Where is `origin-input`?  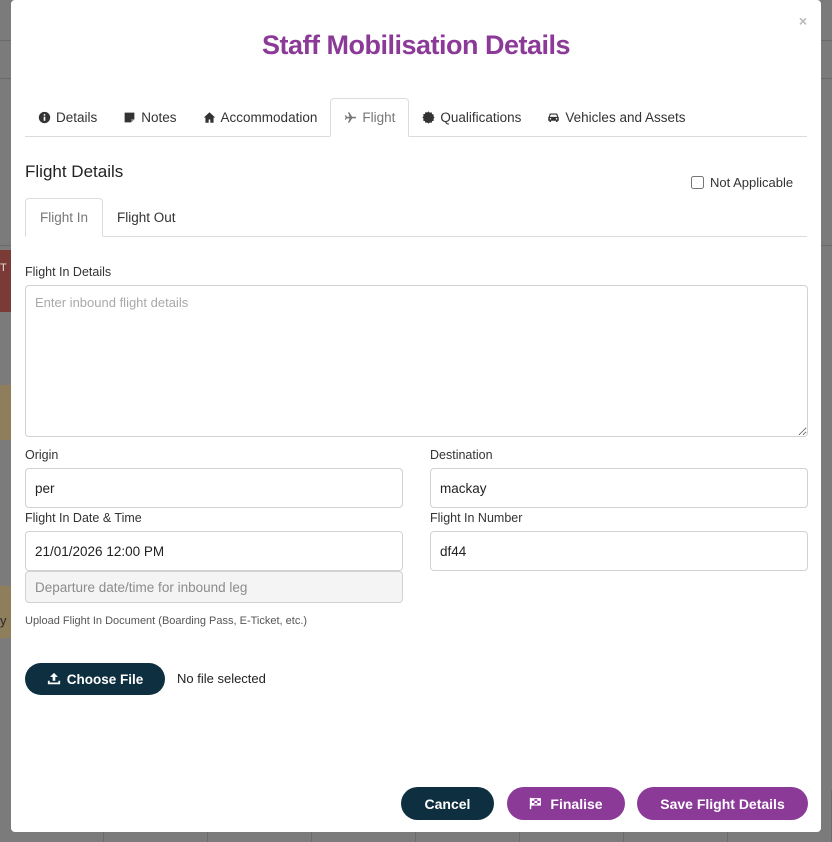
origin-input is located at coordinates (214, 488).